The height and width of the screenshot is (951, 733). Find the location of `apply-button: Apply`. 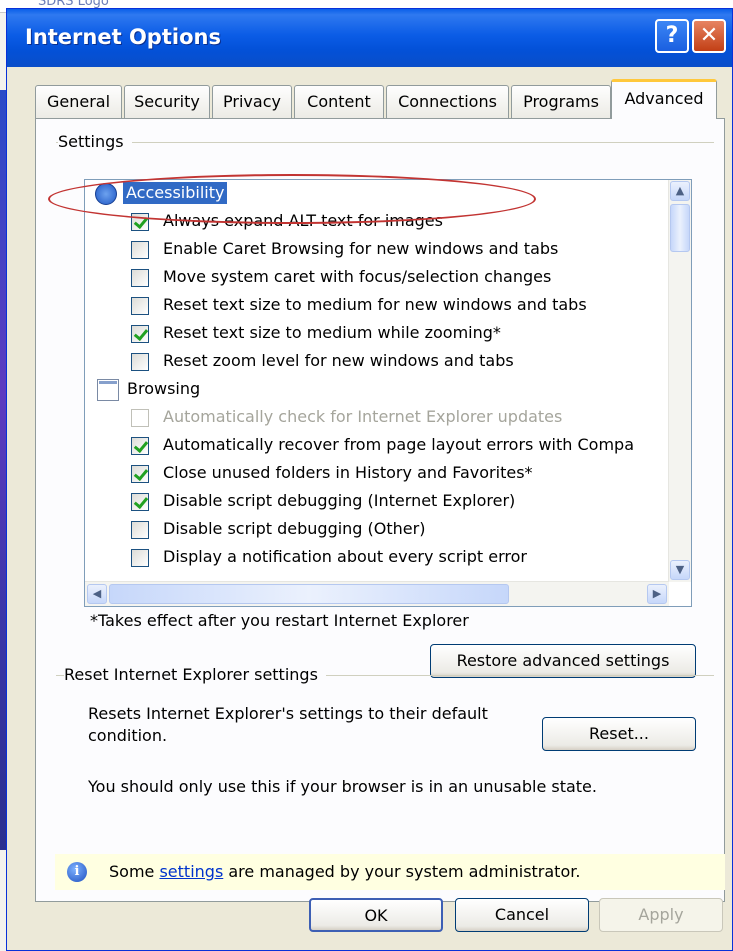

apply-button: Apply is located at coordinates (661, 915).